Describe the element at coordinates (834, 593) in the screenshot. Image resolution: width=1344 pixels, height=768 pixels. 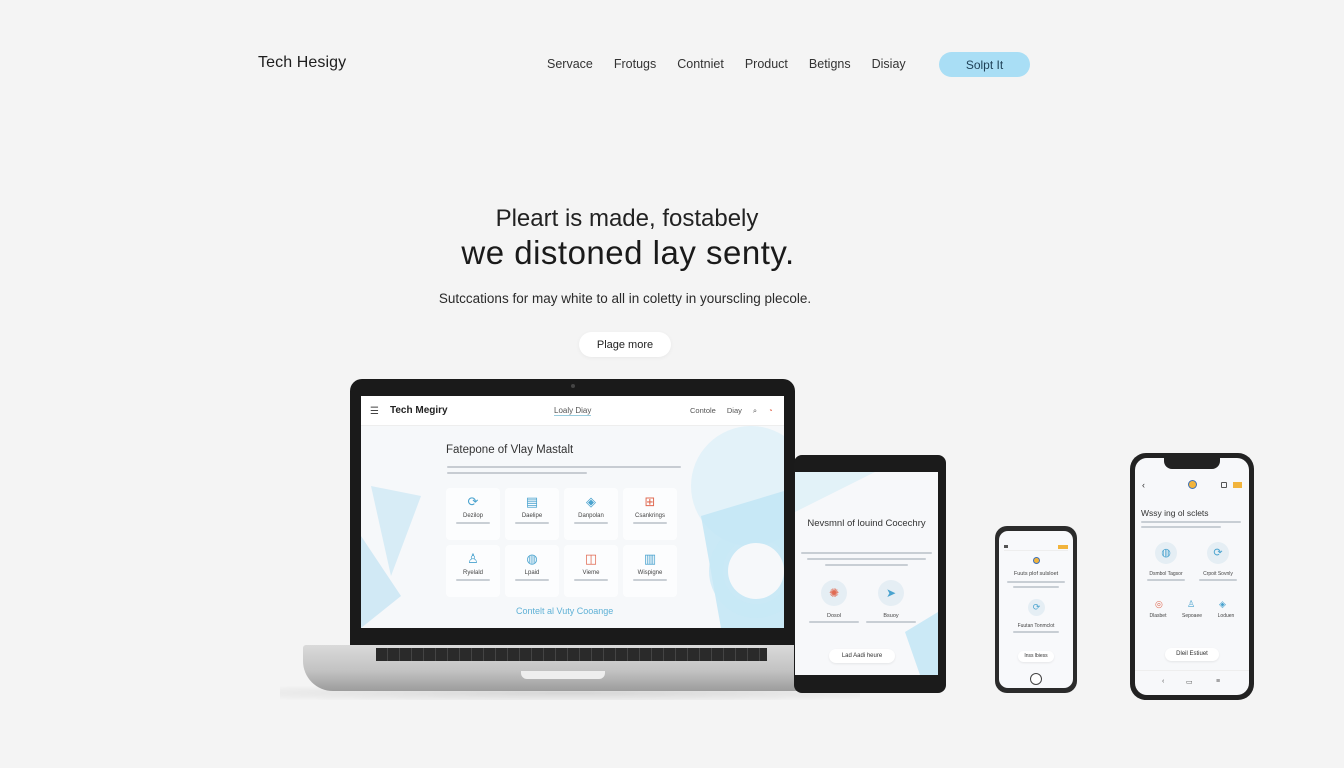
I see `compass-icon: ✺` at that location.